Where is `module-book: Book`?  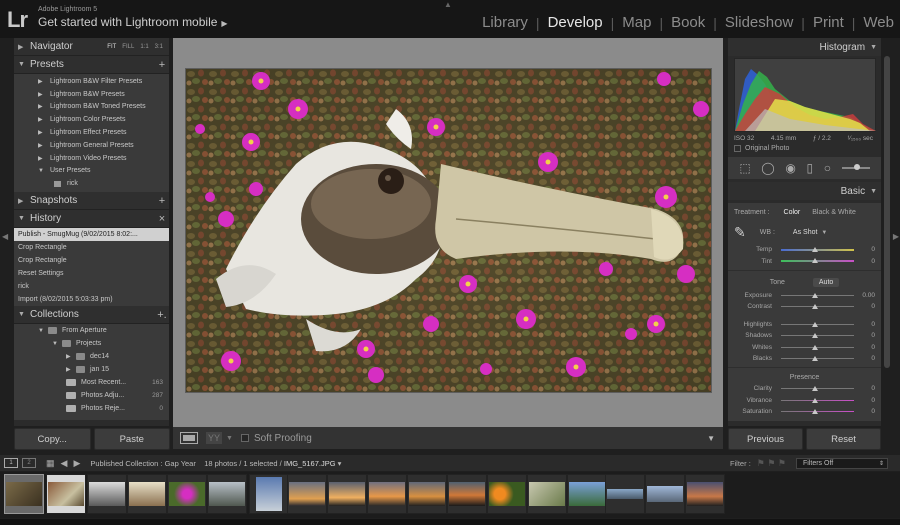 module-book: Book is located at coordinates (688, 22).